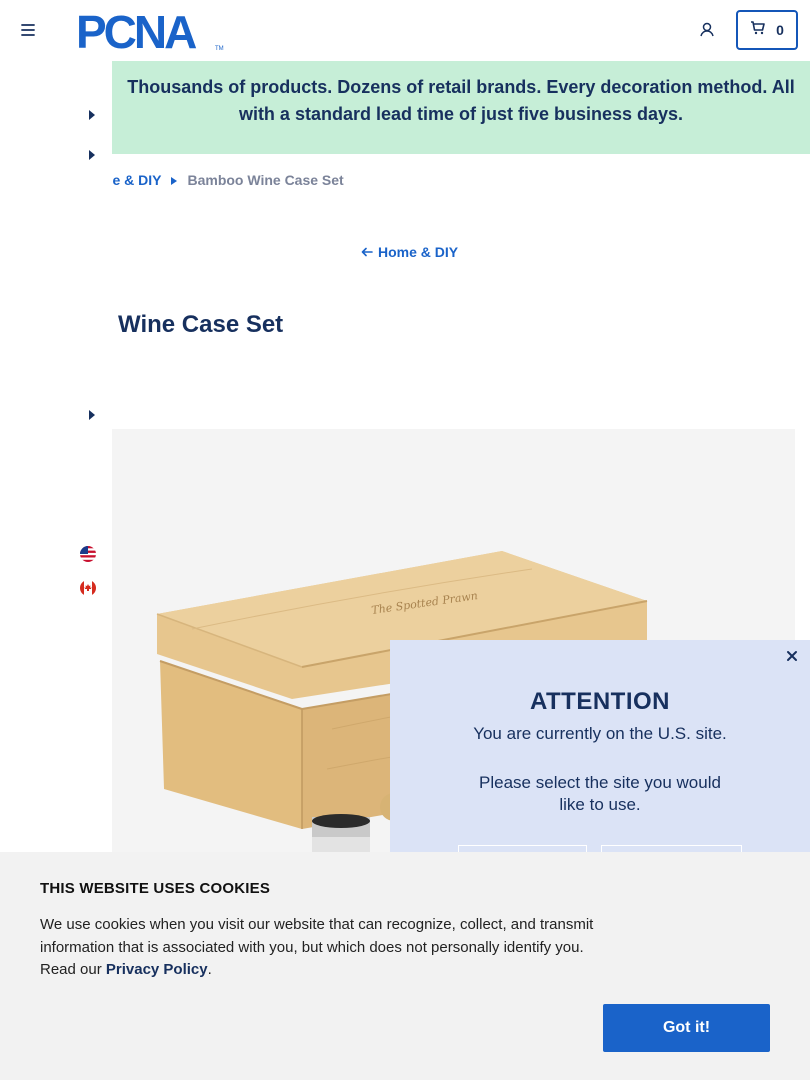 This screenshot has height=1080, width=810. Describe the element at coordinates (209, 969) in the screenshot. I see `cookie-text-end: .` at that location.